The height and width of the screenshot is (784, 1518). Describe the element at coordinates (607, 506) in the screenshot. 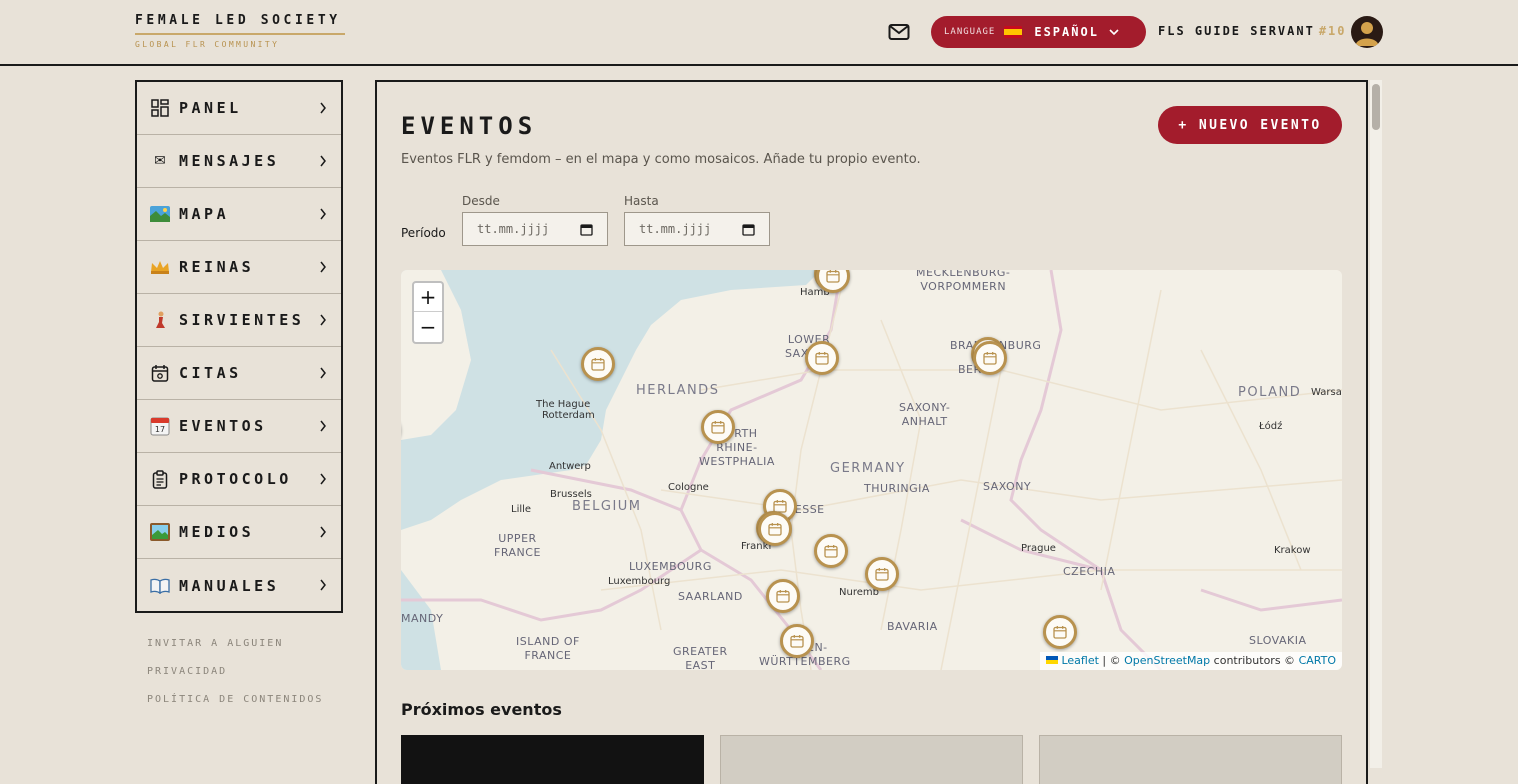

I see `map-label-belgium: BELGIUM` at that location.